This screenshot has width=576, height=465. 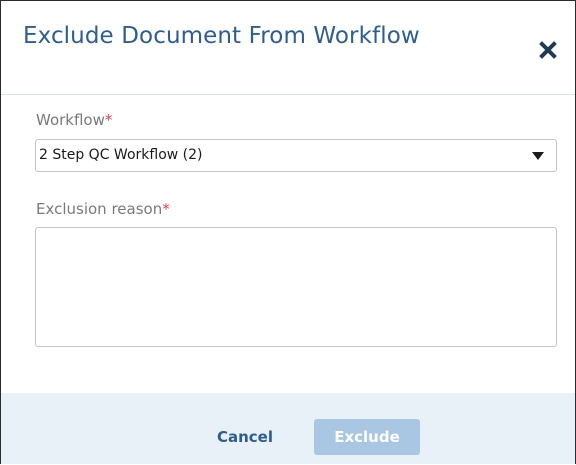 I want to click on workflow-label: Workflow*, so click(x=74, y=120).